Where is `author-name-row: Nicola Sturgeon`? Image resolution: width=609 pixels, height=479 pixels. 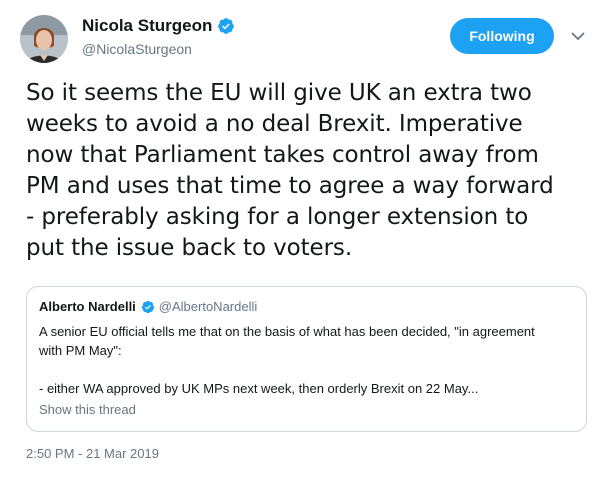
author-name-row: Nicola Sturgeon is located at coordinates (158, 26).